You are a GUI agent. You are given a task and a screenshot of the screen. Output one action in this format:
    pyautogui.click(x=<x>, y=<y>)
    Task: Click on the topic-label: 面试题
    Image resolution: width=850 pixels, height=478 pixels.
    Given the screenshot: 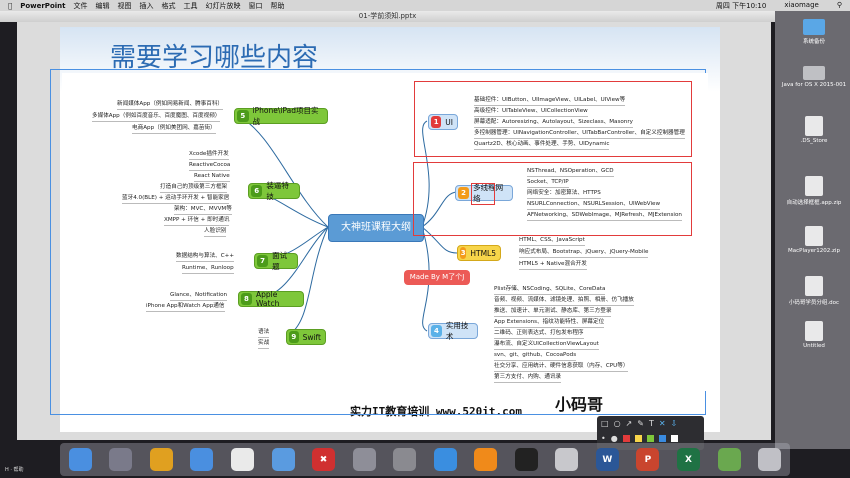 What is the action you would take?
    pyautogui.click(x=280, y=261)
    